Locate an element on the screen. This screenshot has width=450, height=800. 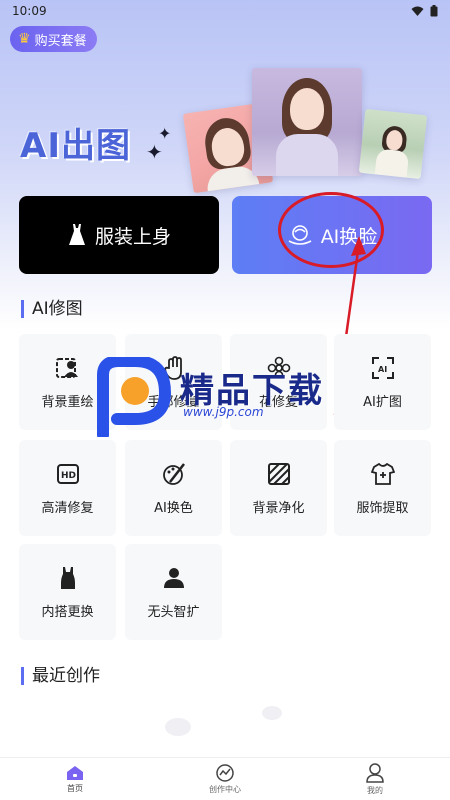
crown-icon: ♛ is located at coordinates (24, 39).